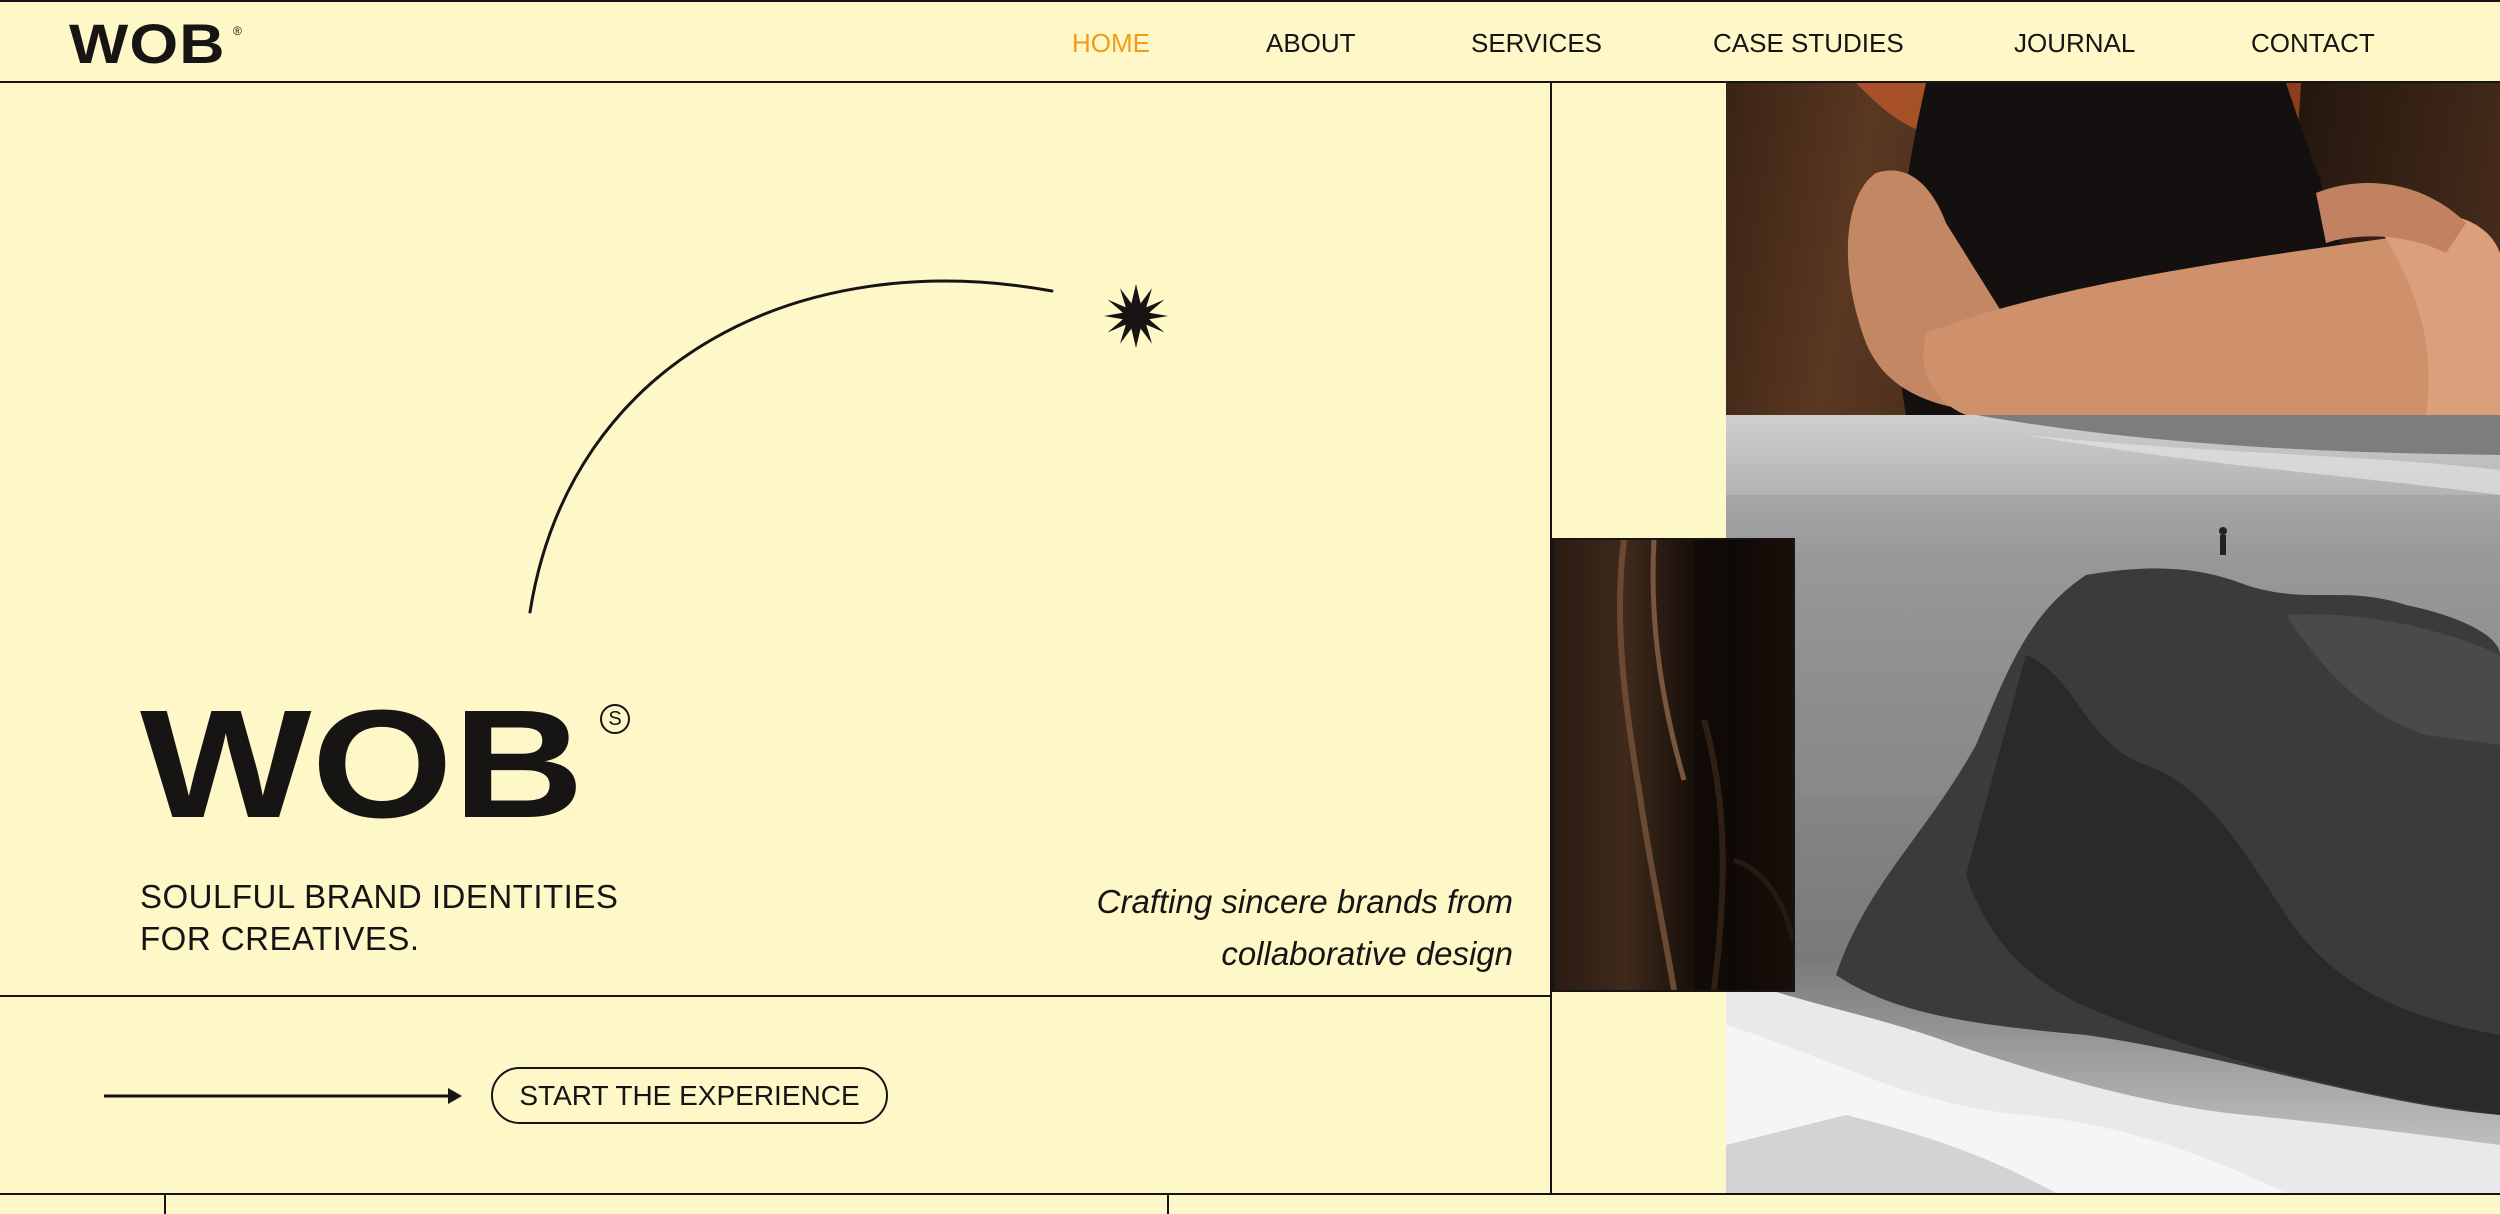  What do you see at coordinates (1808, 43) in the screenshot?
I see `nav-item-case-studies: CASE STUDIES` at bounding box center [1808, 43].